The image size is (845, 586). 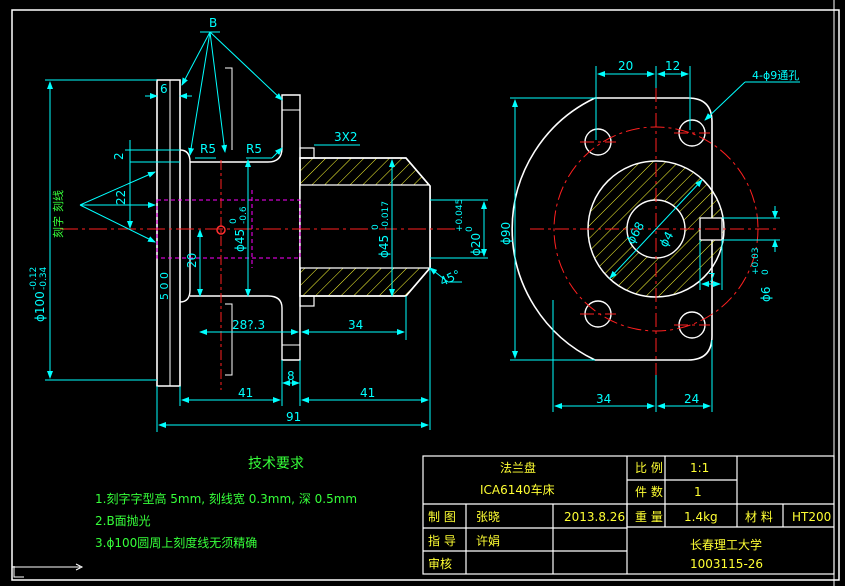 What do you see at coordinates (121, 197) in the screenshot?
I see `dim-22: 22` at bounding box center [121, 197].